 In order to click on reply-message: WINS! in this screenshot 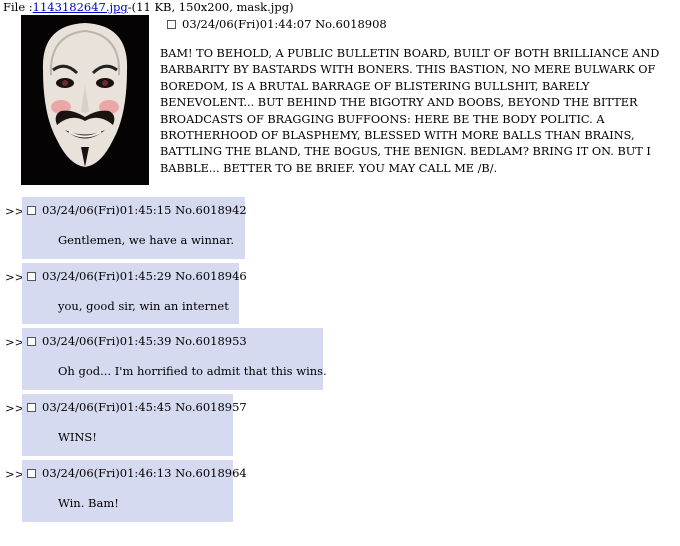, I will do `click(77, 437)`.